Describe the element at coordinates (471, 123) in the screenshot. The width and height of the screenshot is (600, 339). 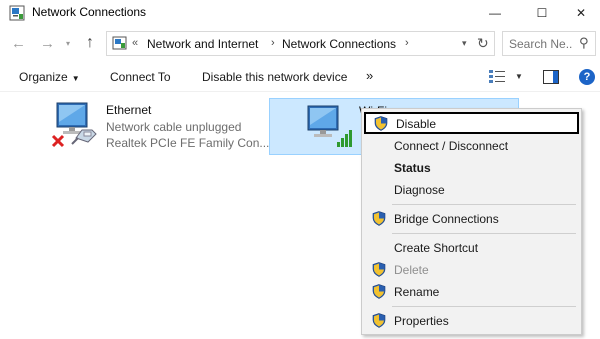
I see `menu-item-disable: Disable` at that location.